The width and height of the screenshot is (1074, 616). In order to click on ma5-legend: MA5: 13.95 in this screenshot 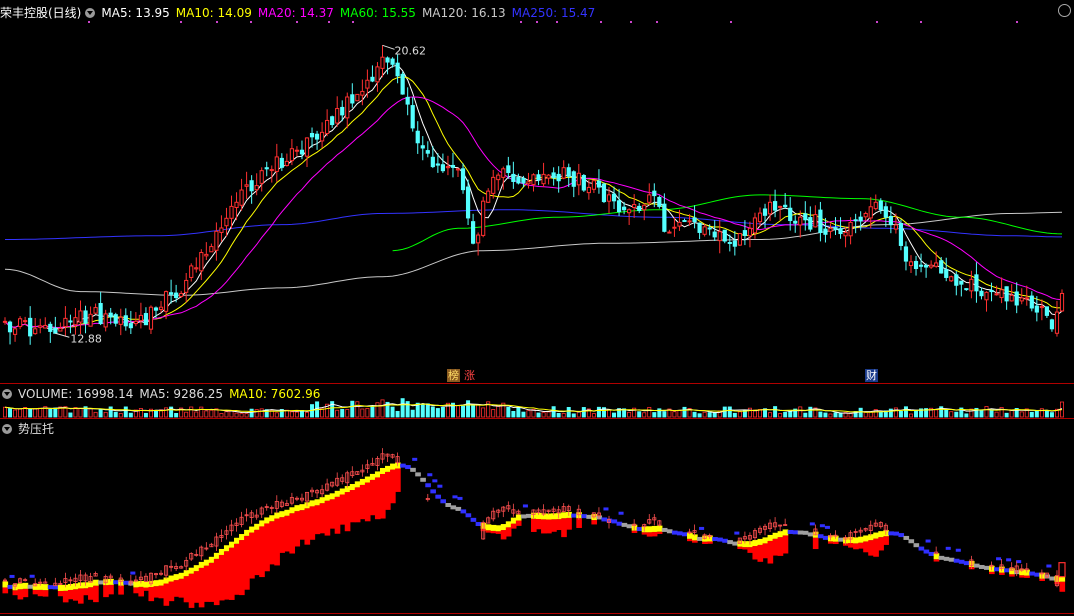, I will do `click(135, 13)`.